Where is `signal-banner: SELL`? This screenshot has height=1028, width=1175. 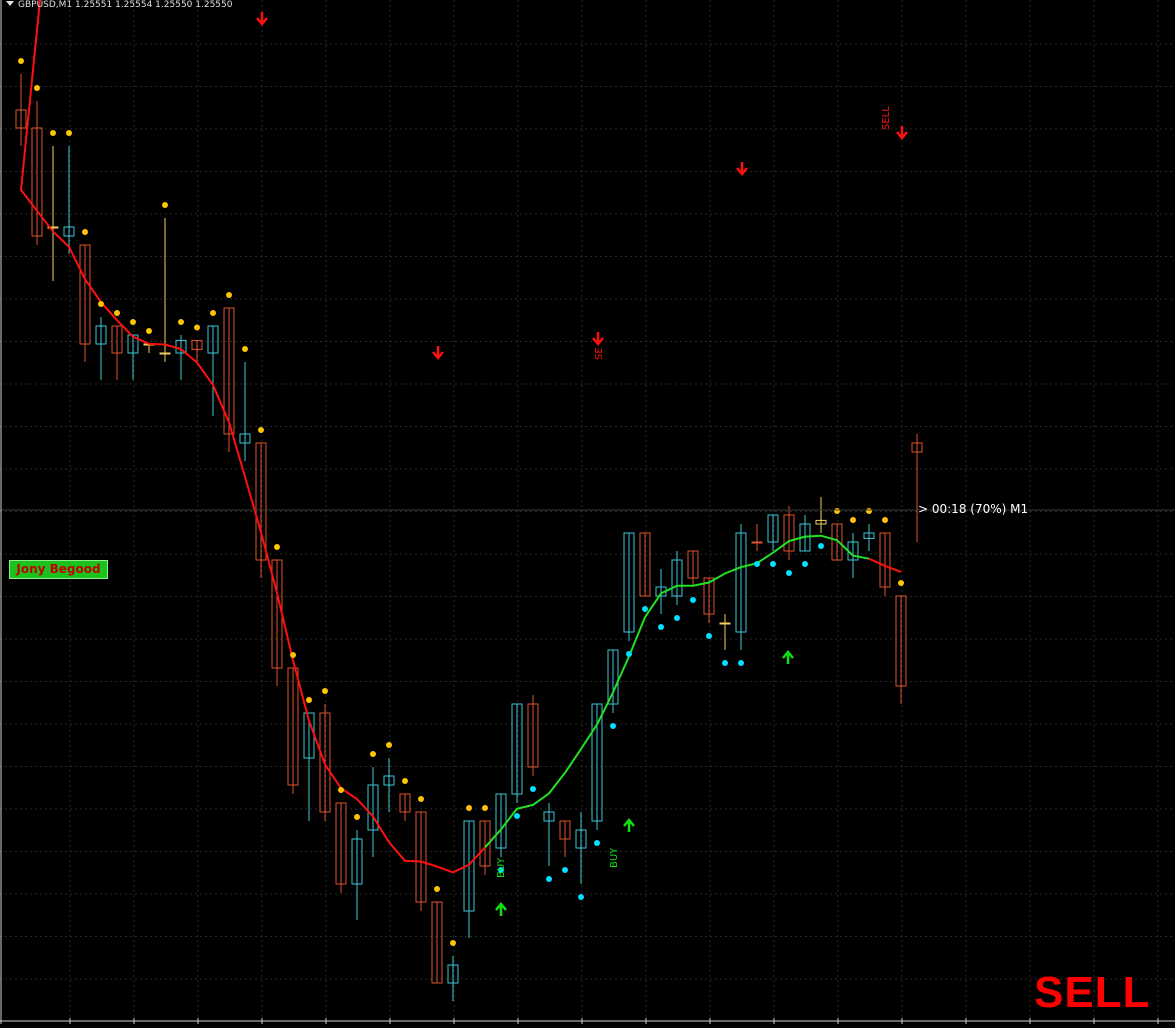 signal-banner: SELL is located at coordinates (1092, 992).